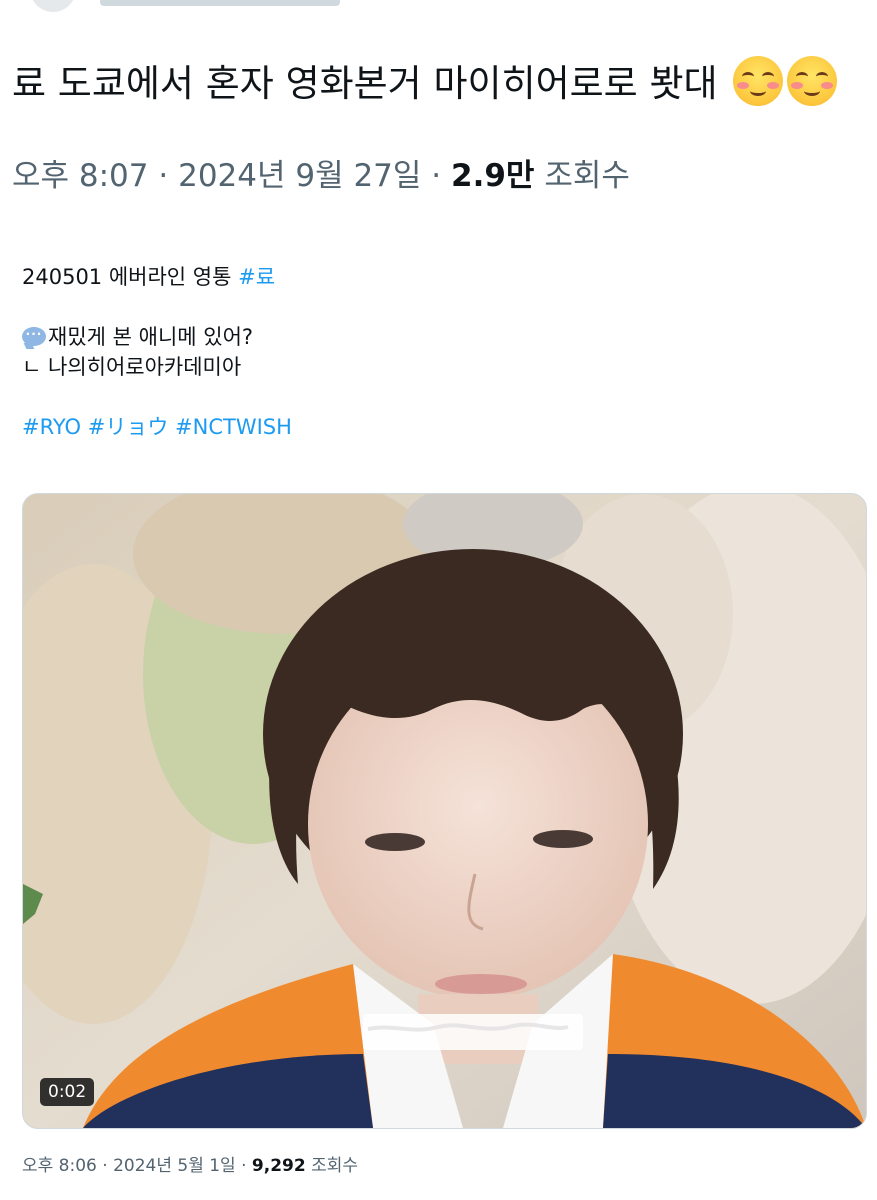 The width and height of the screenshot is (877, 1200). What do you see at coordinates (278, 1166) in the screenshot?
I see `quoted-views-count: 9,292` at bounding box center [278, 1166].